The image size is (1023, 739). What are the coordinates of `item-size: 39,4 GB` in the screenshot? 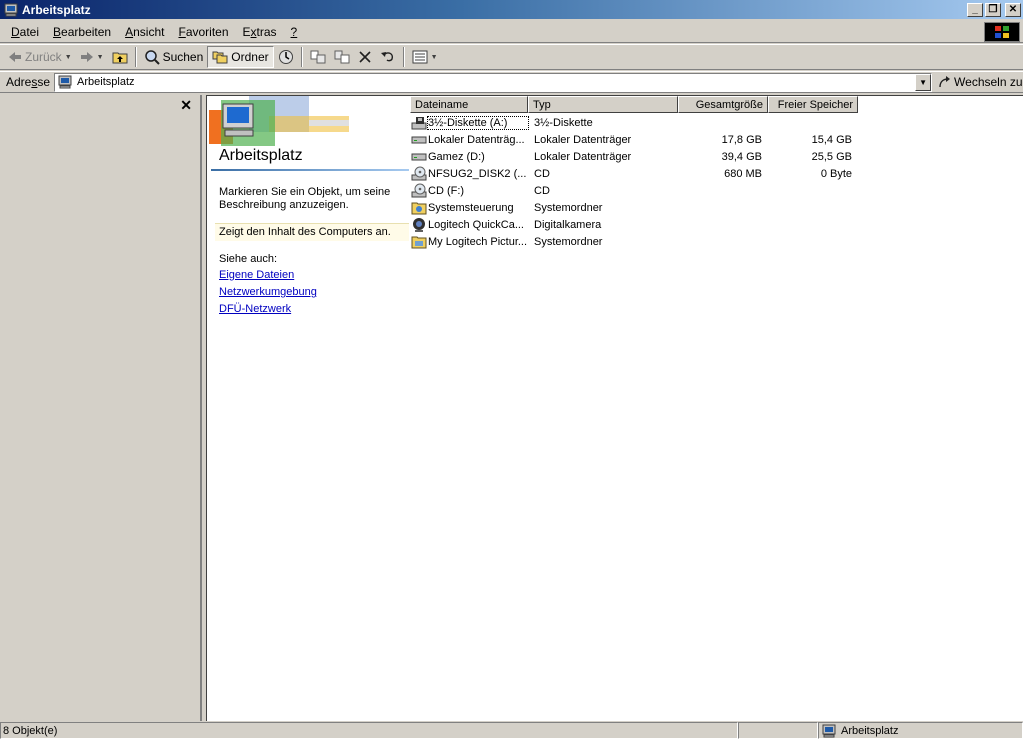 It's located at (741, 157).